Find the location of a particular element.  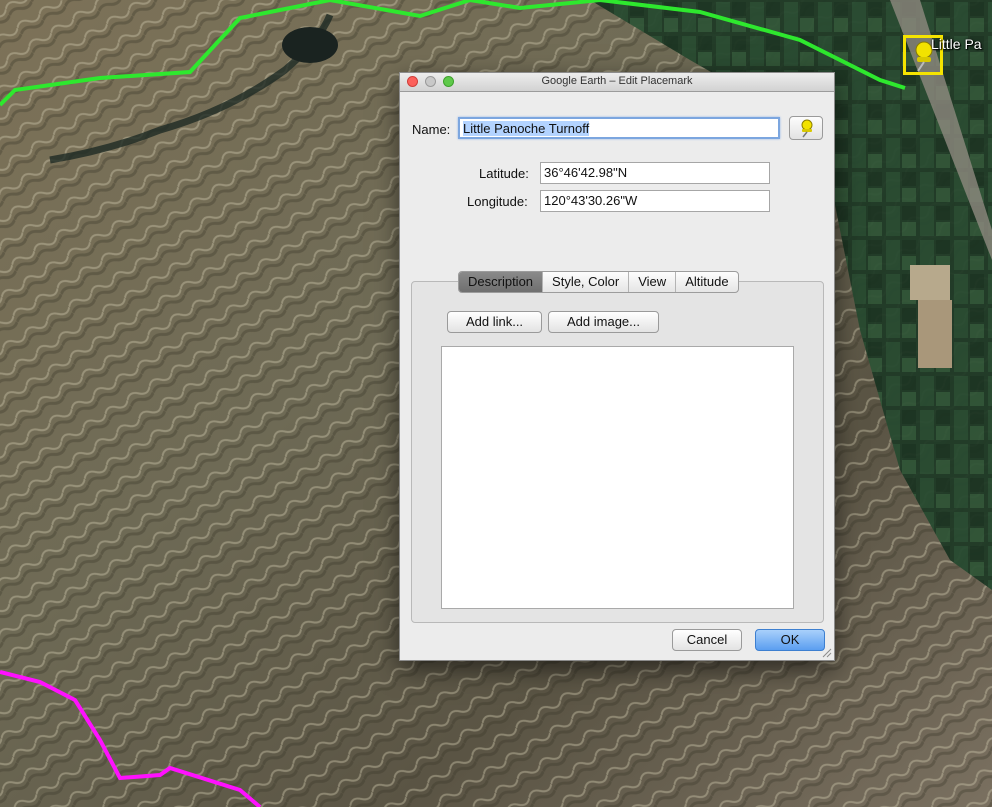

tab-view: View is located at coordinates (651, 282).